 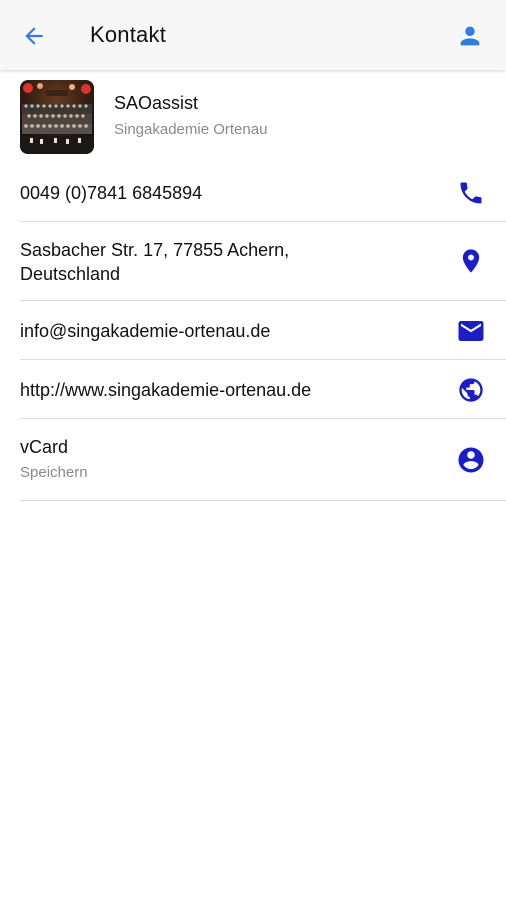 I want to click on website-row: http://www.singakademie-ortenau.de, so click(x=253, y=389).